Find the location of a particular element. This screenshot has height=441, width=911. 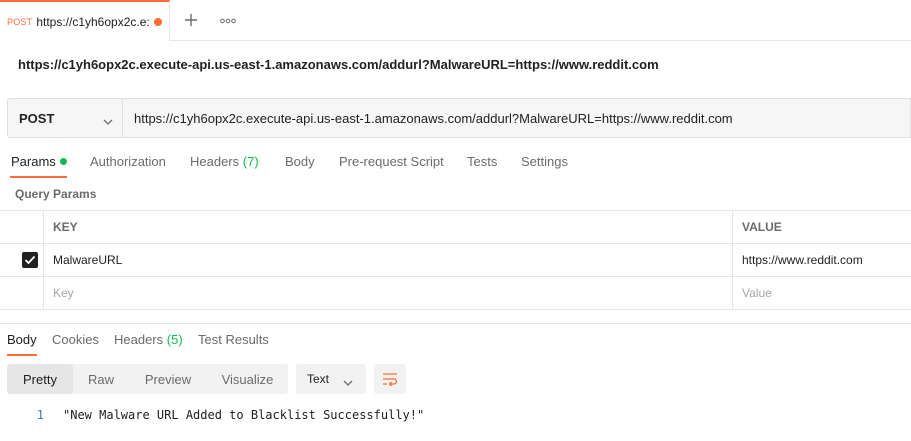

response-tab-test-results: Test Results is located at coordinates (233, 339).